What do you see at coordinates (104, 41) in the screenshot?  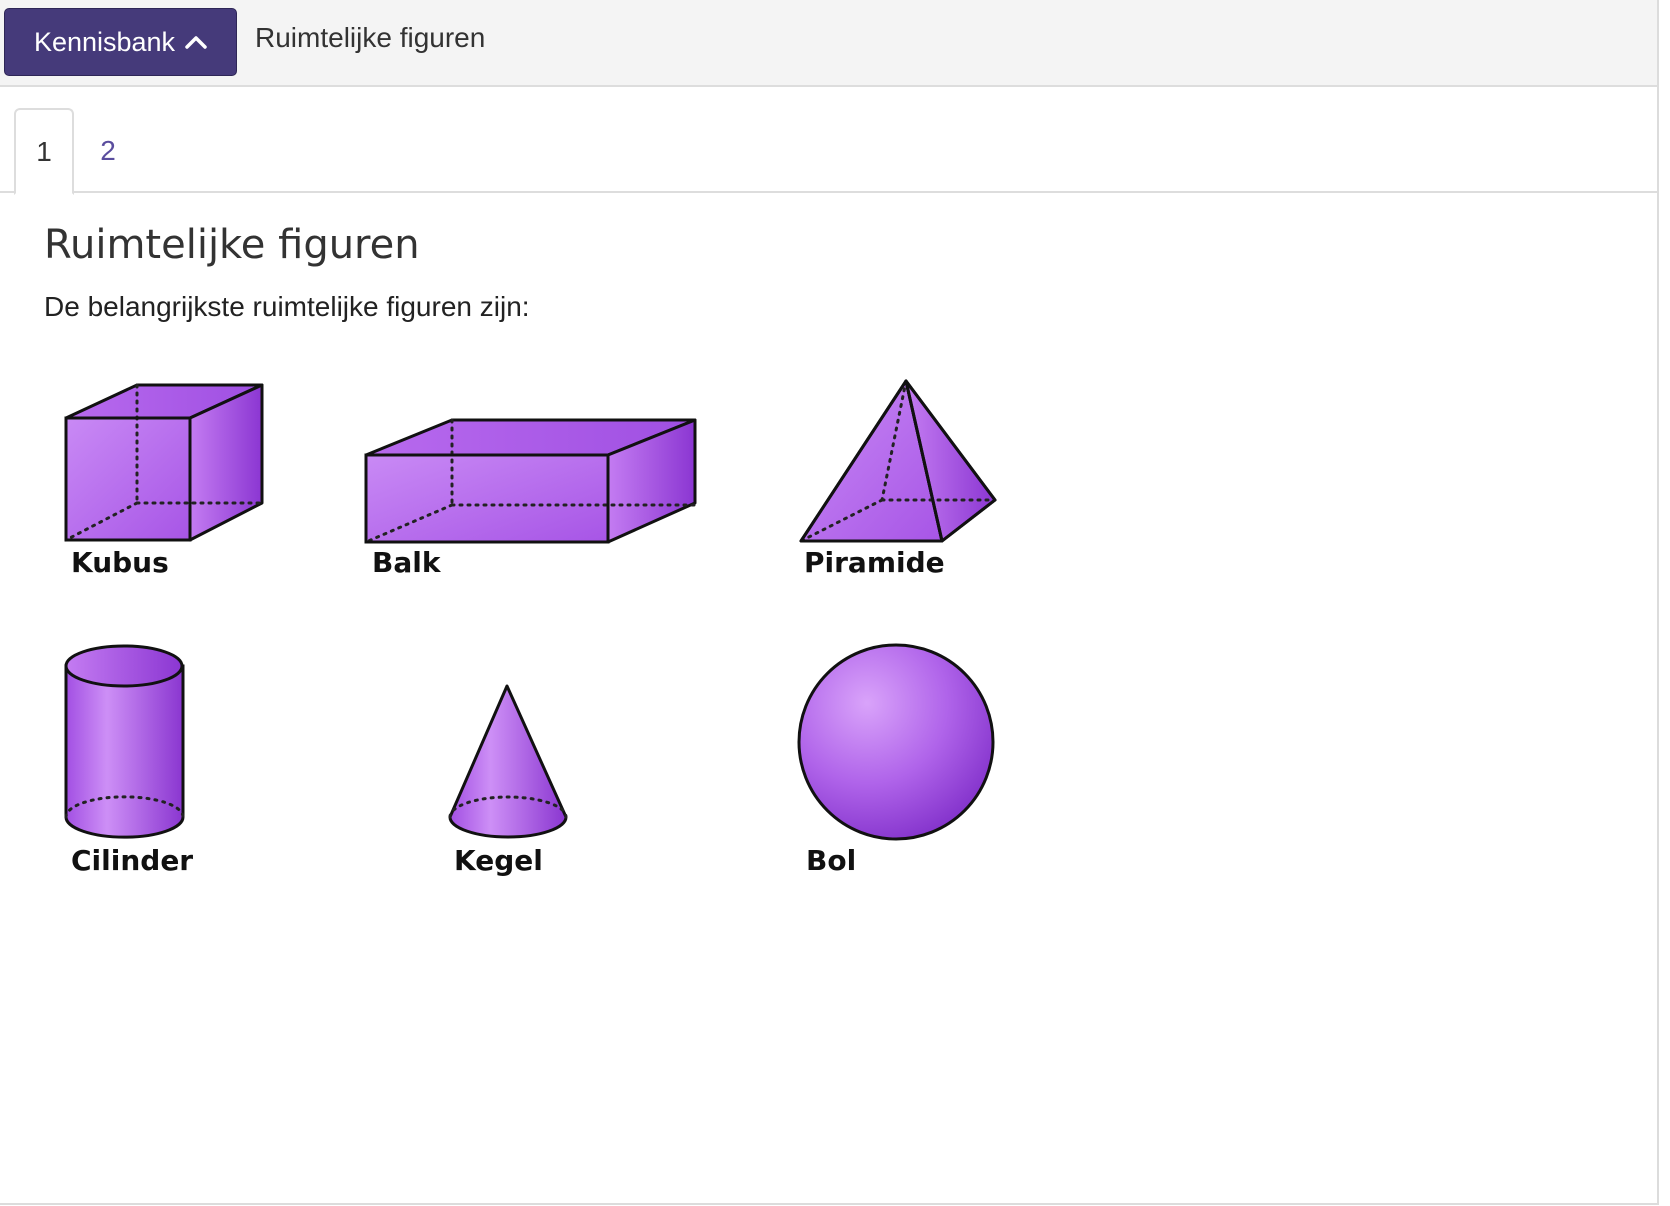 I see `kennisbank-label: Kennisbank` at bounding box center [104, 41].